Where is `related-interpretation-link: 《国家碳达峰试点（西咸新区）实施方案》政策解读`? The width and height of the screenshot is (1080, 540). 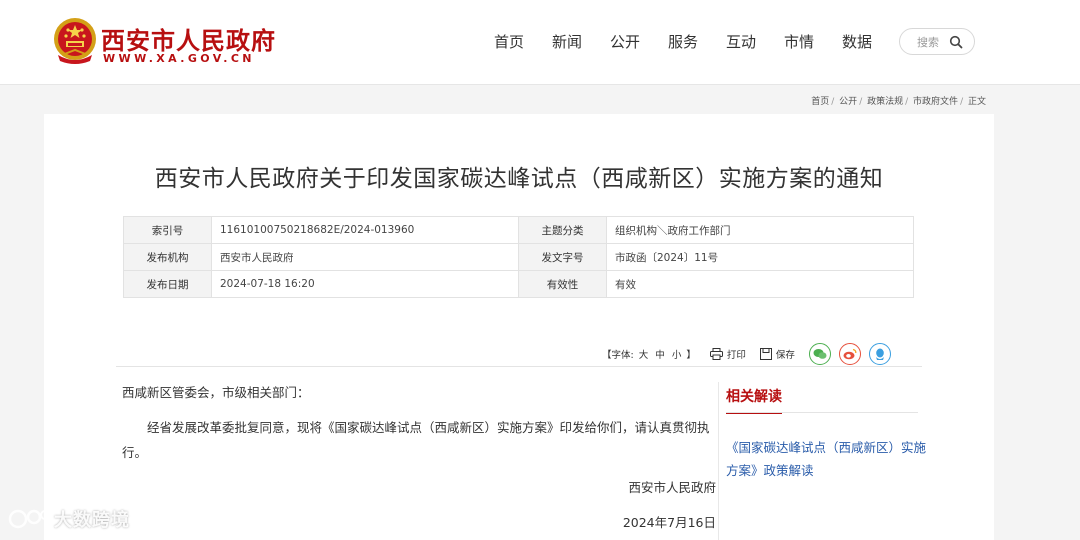
related-interpretation-link: 《国家碳达峰试点（西咸新区）实施方案》政策解读 is located at coordinates (826, 459).